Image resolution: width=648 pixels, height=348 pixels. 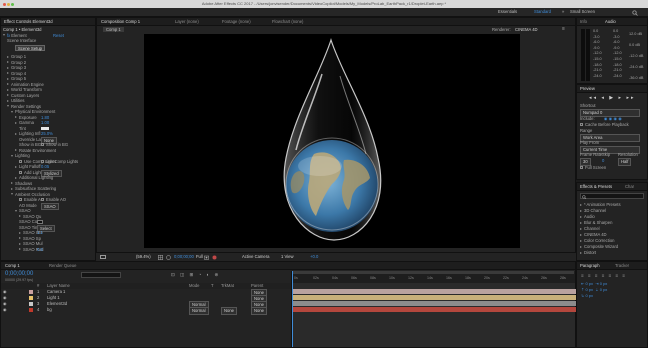 I want to click on comp-1-chip: Comp 1, so click(x=113, y=29).